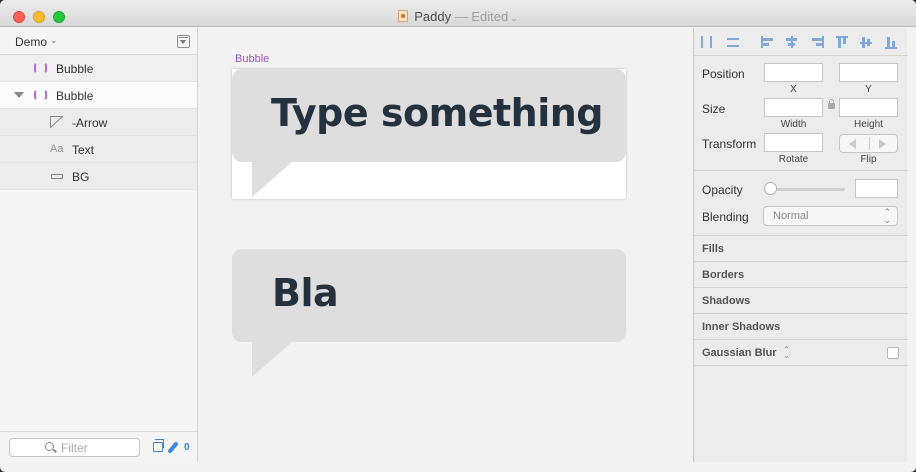 This screenshot has height=472, width=916. Describe the element at coordinates (792, 42) in the screenshot. I see `align-horizontal-center-icon` at that location.